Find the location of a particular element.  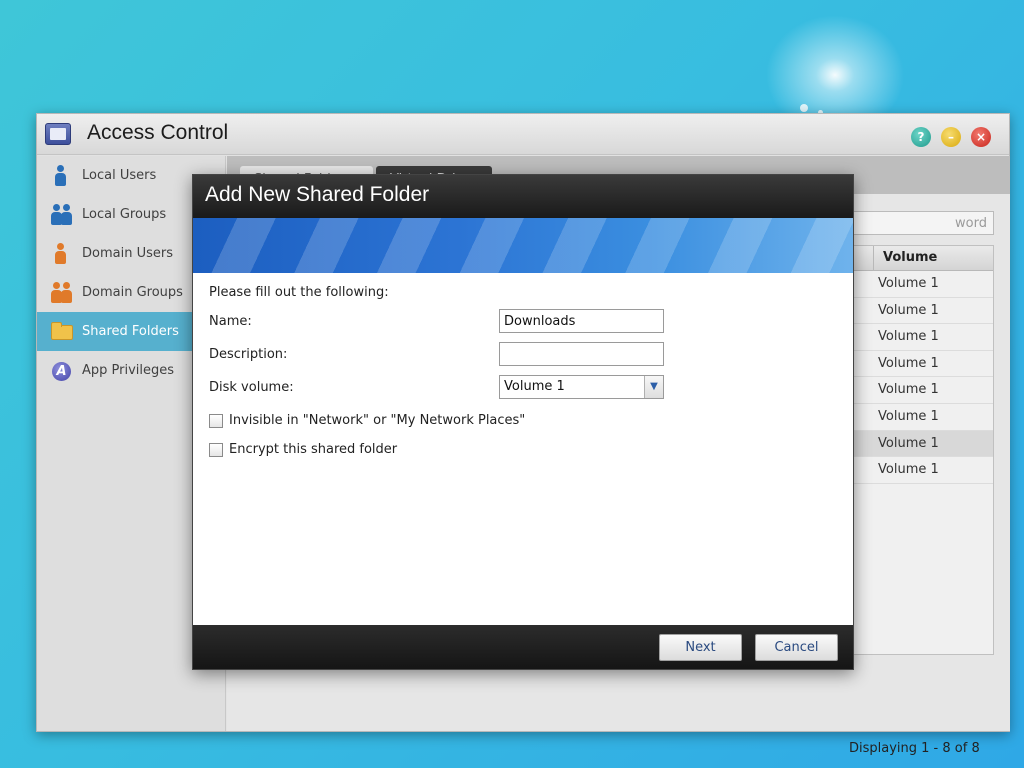

next-button: Next is located at coordinates (700, 647).